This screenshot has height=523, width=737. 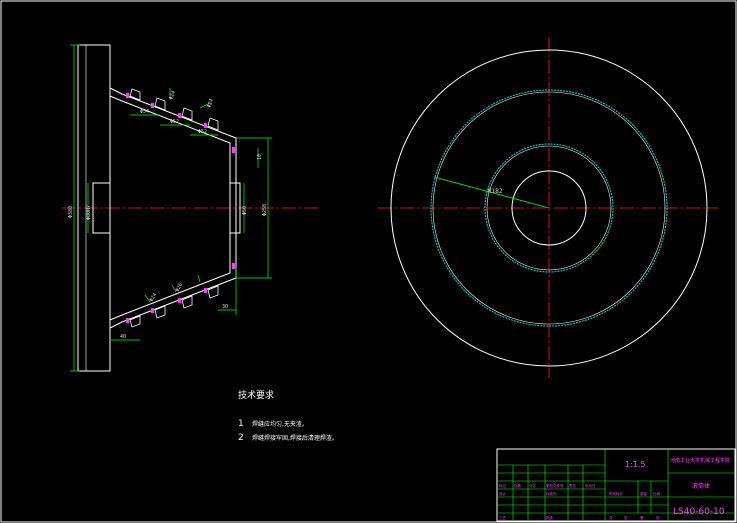 What do you see at coordinates (626, 517) in the screenshot?
I see `tb-label-sheets: 张` at bounding box center [626, 517].